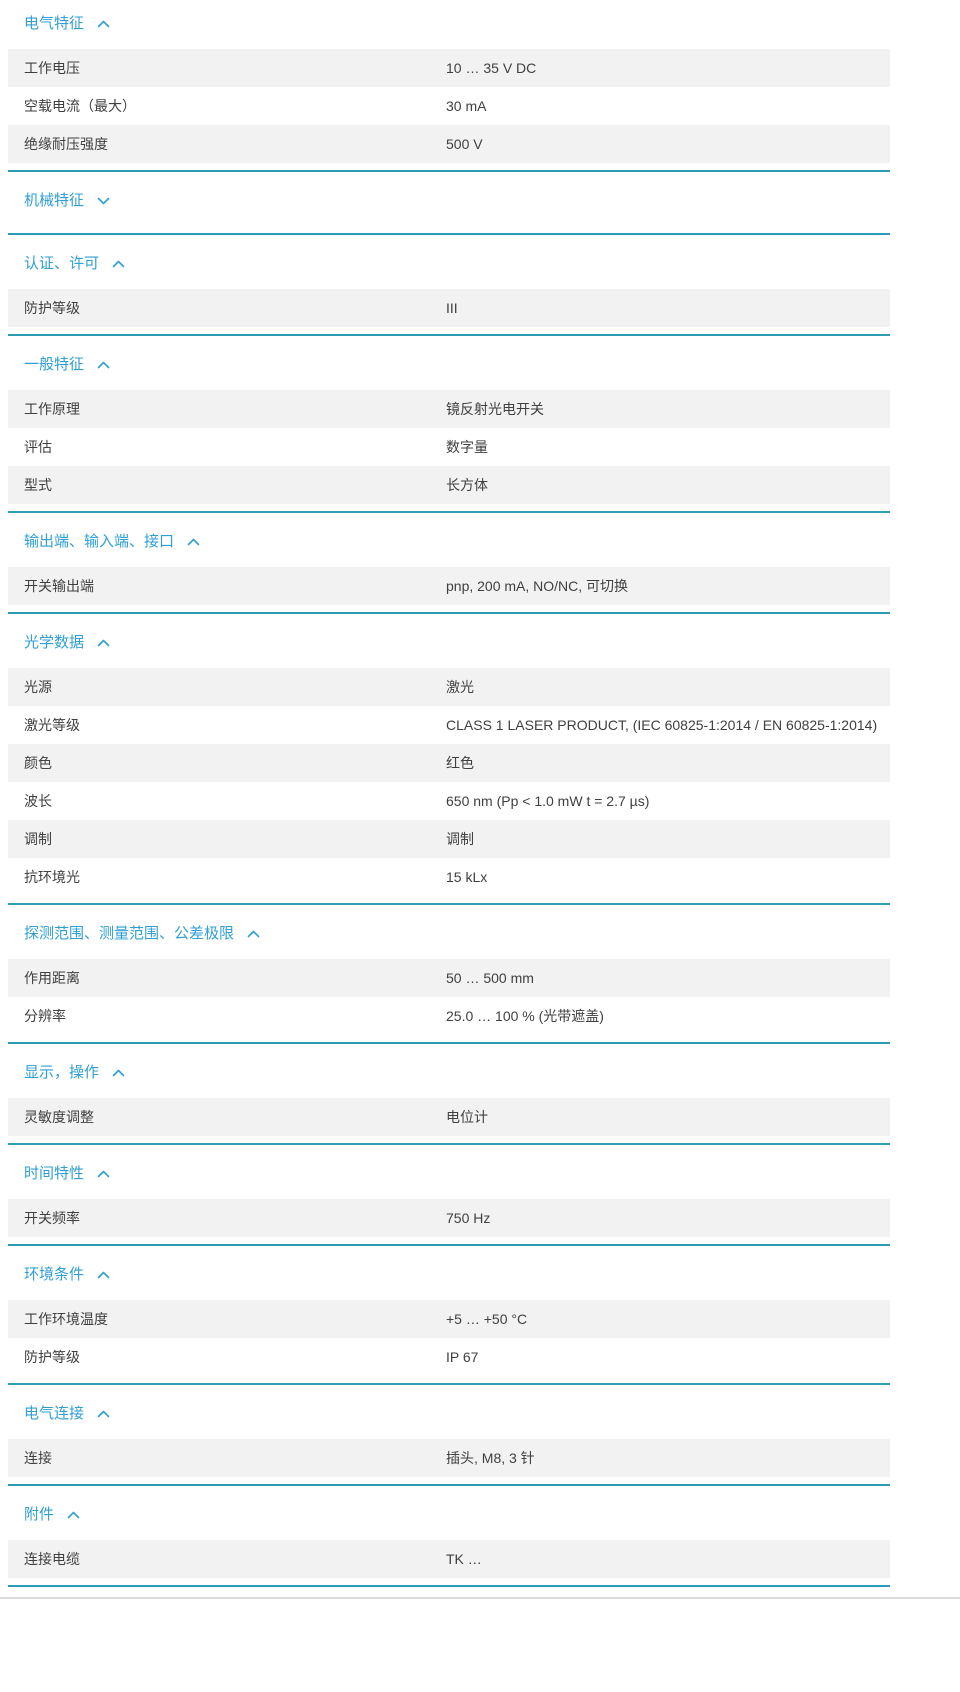 Image resolution: width=960 pixels, height=1692 pixels. What do you see at coordinates (52, 978) in the screenshot?
I see `spec-label: 作用距离` at bounding box center [52, 978].